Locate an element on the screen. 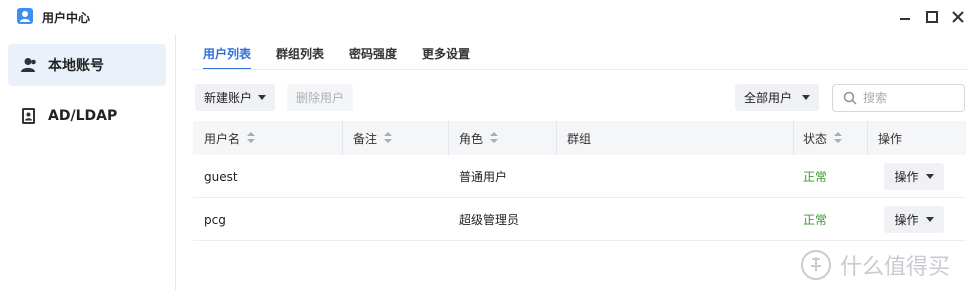 The height and width of the screenshot is (290, 969). local-user-icon is located at coordinates (28, 65).